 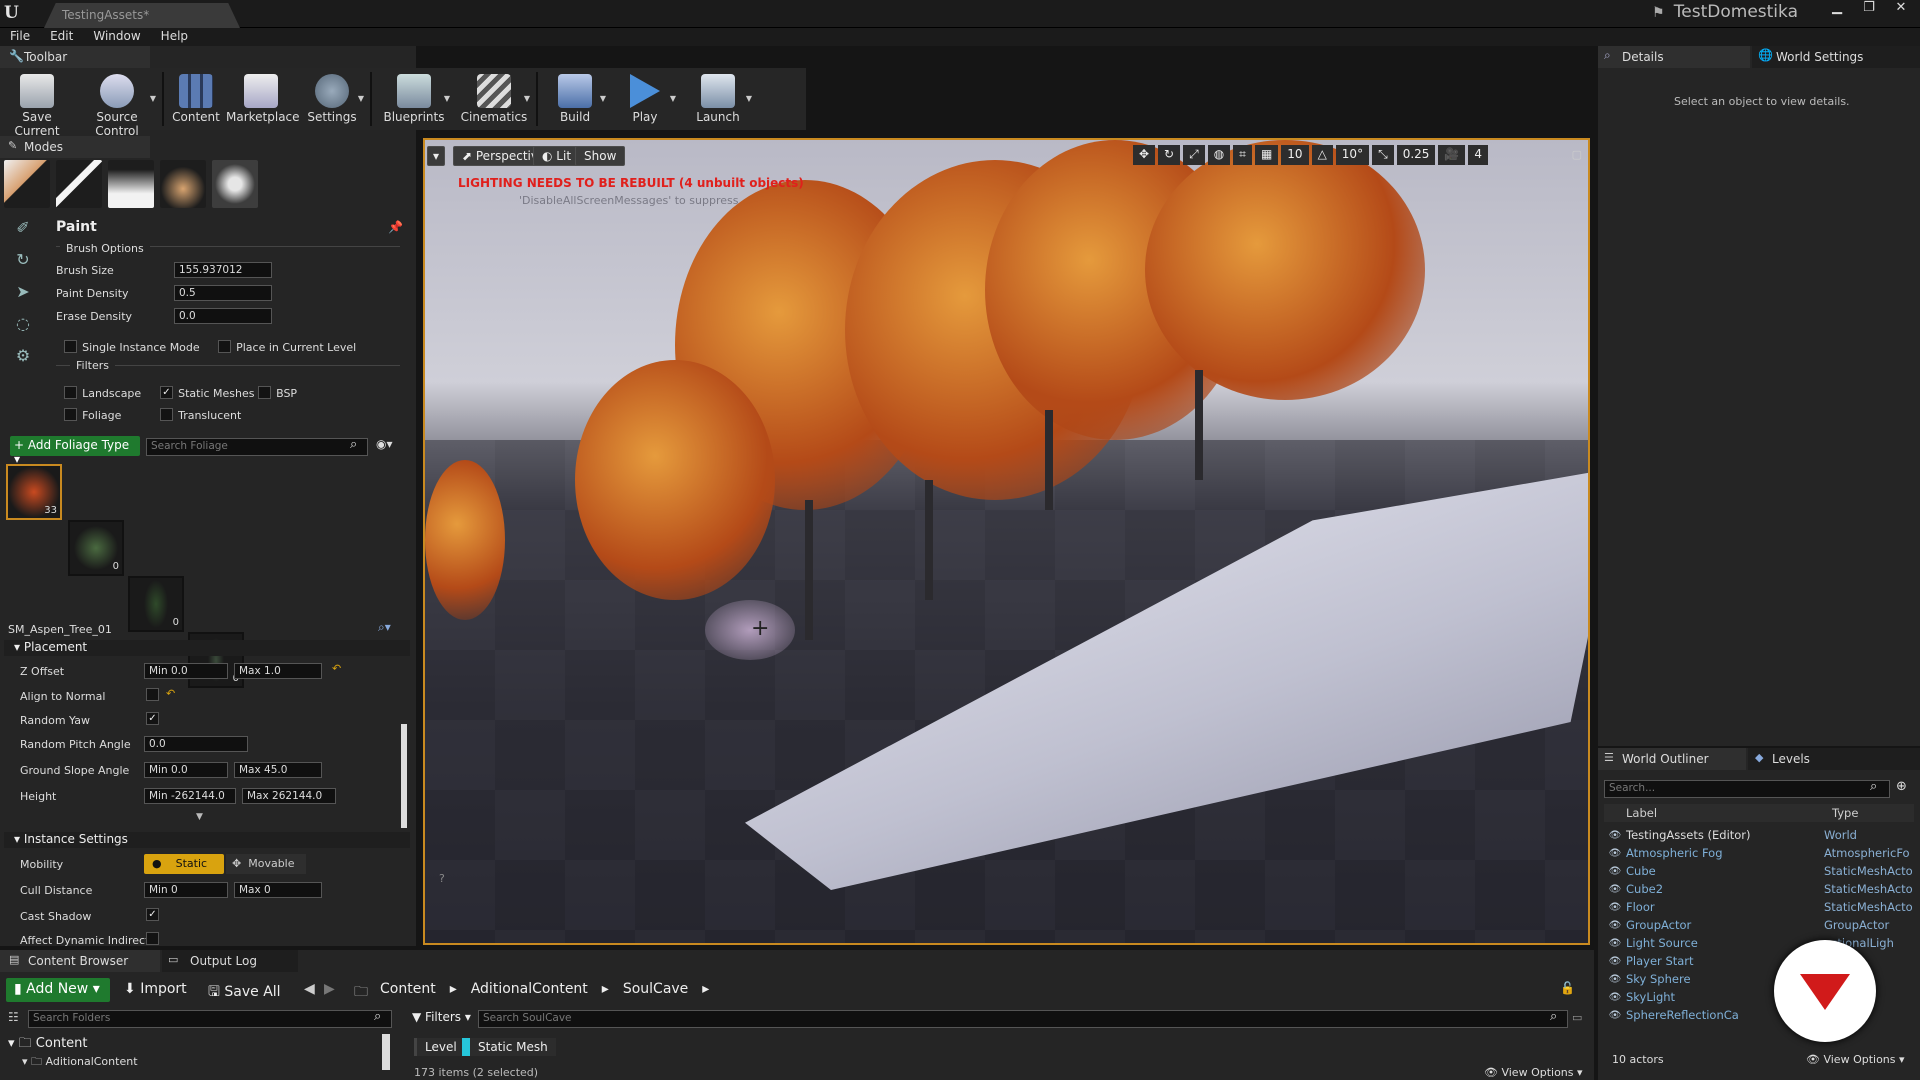 I want to click on mobility-movable-button: ✥ Movable, so click(x=266, y=864).